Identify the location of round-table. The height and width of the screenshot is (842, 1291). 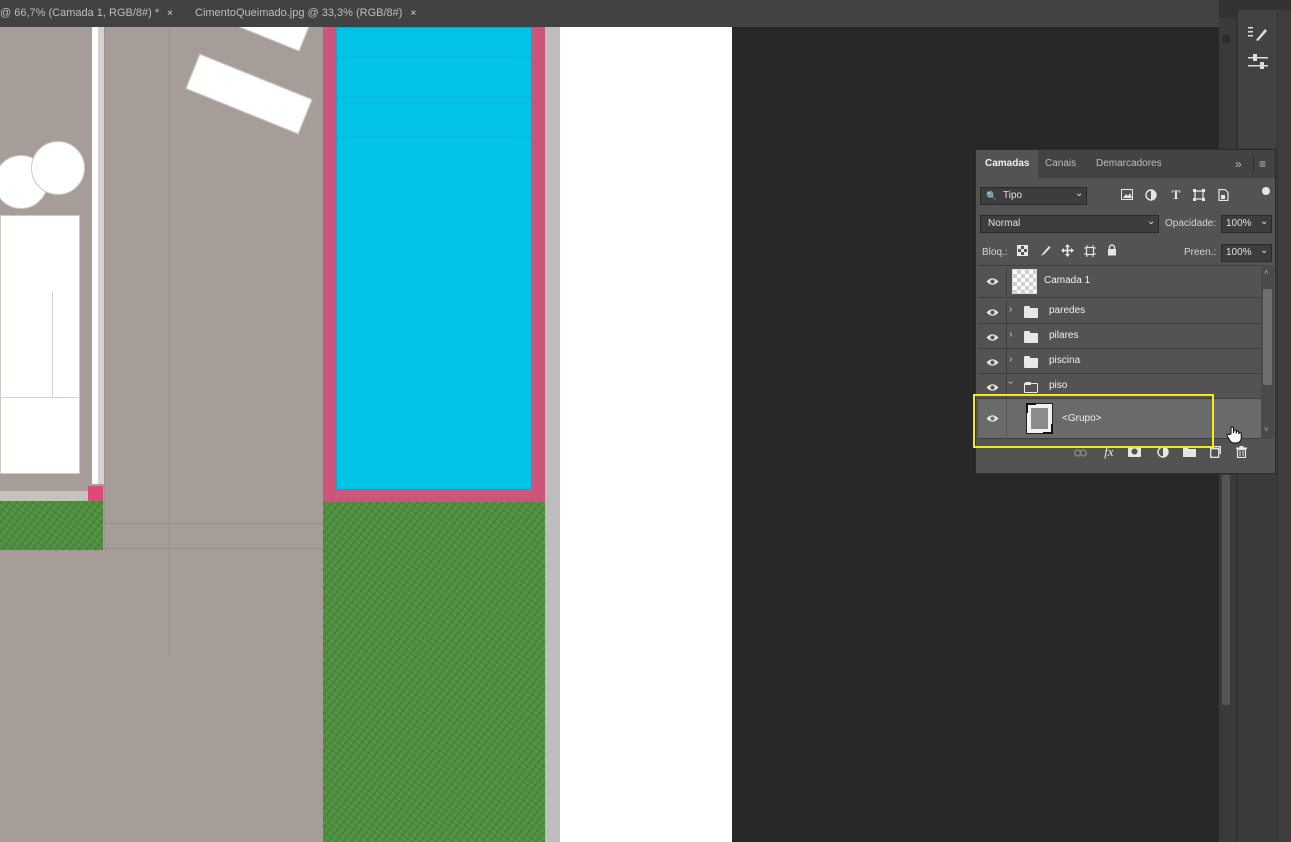
(58, 168).